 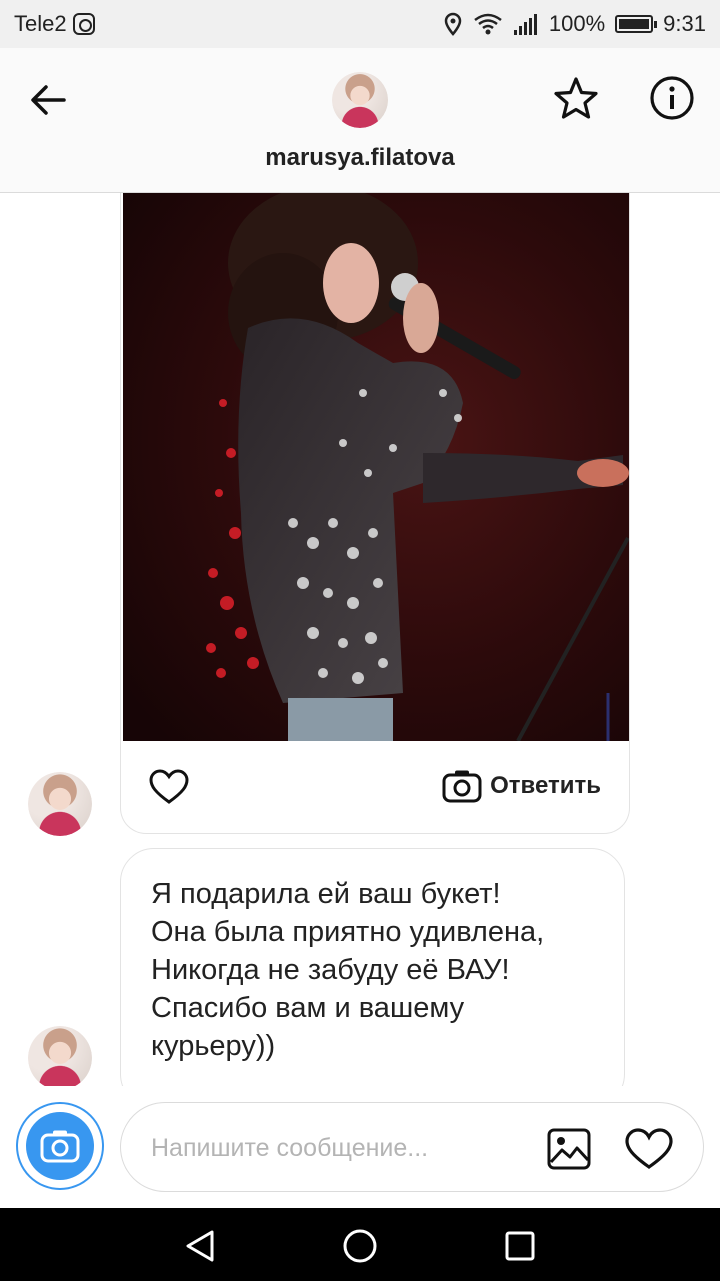 I want to click on header-username: marusya.filatova, so click(x=360, y=158).